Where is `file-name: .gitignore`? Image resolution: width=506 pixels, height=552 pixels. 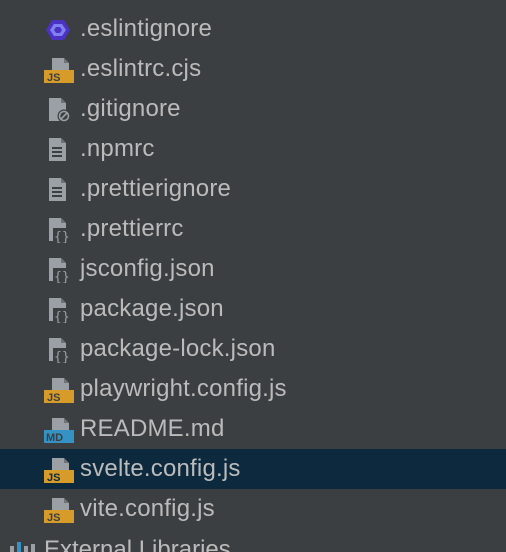
file-name: .gitignore is located at coordinates (130, 108).